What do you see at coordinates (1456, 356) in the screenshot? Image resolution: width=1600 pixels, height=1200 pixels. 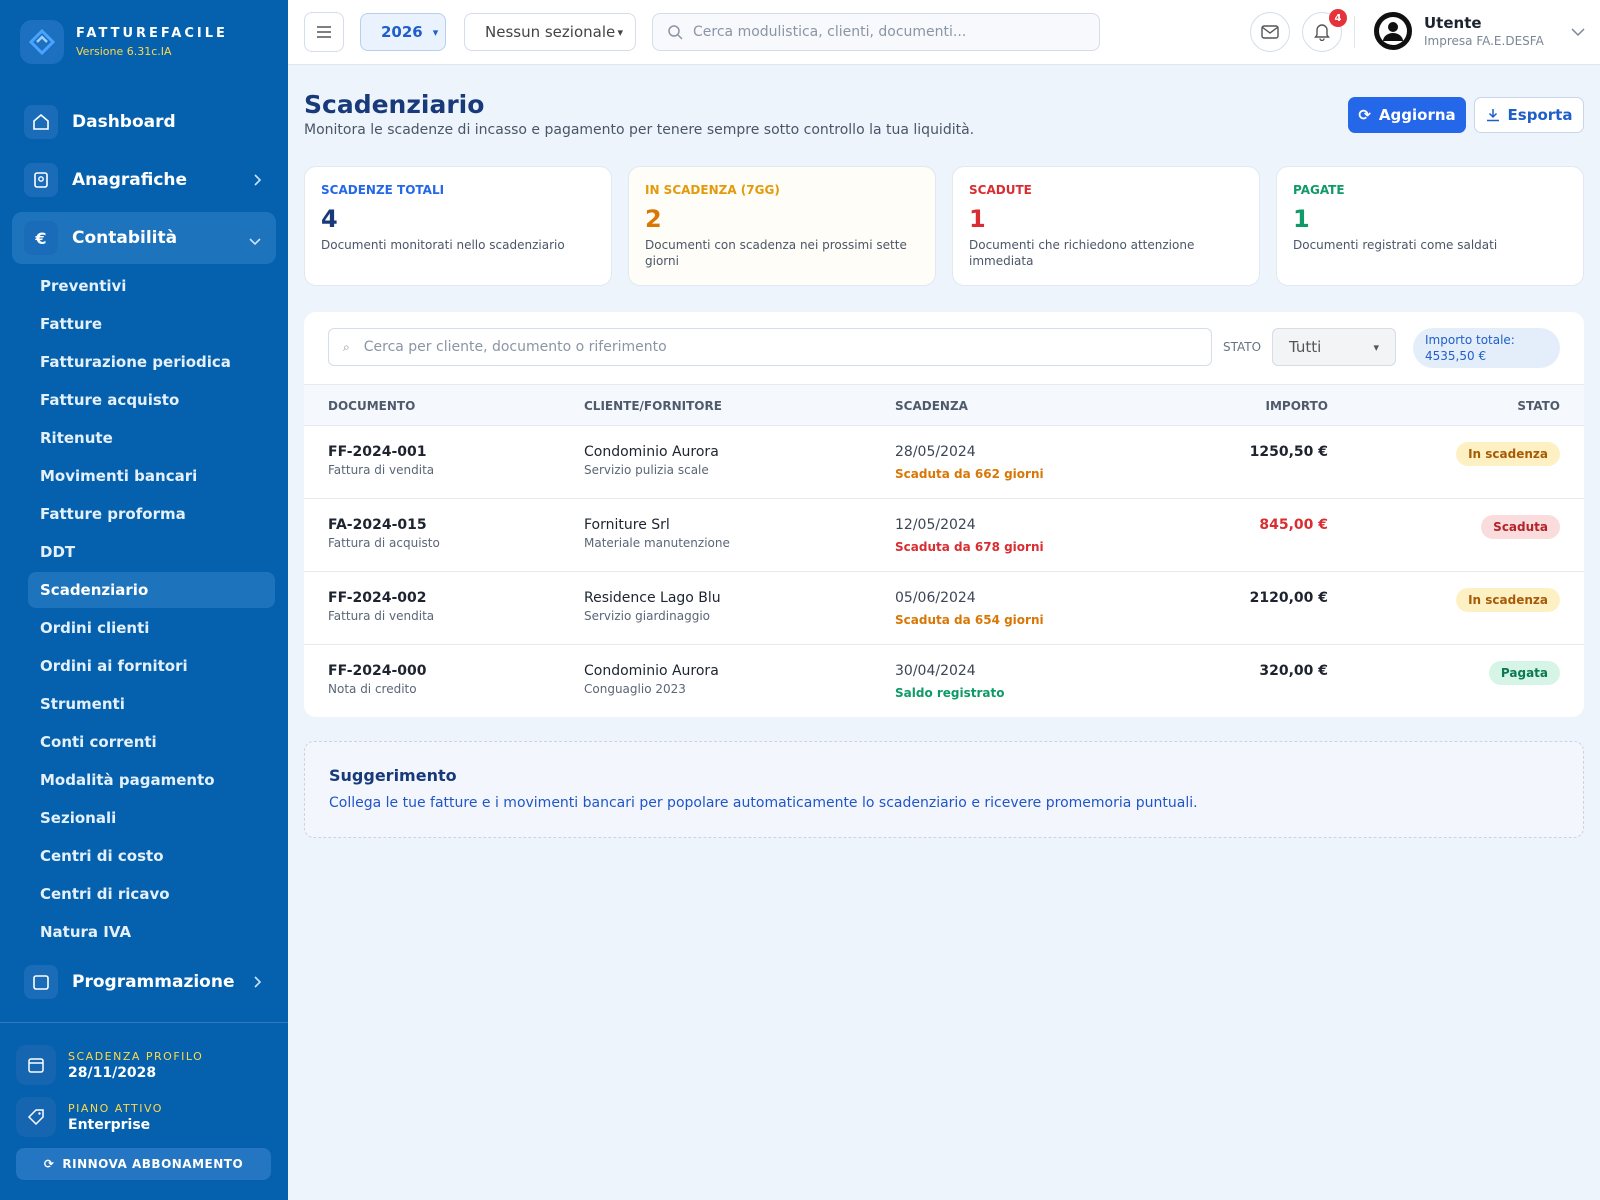 I see `total-amount-value: 4535,50 €` at bounding box center [1456, 356].